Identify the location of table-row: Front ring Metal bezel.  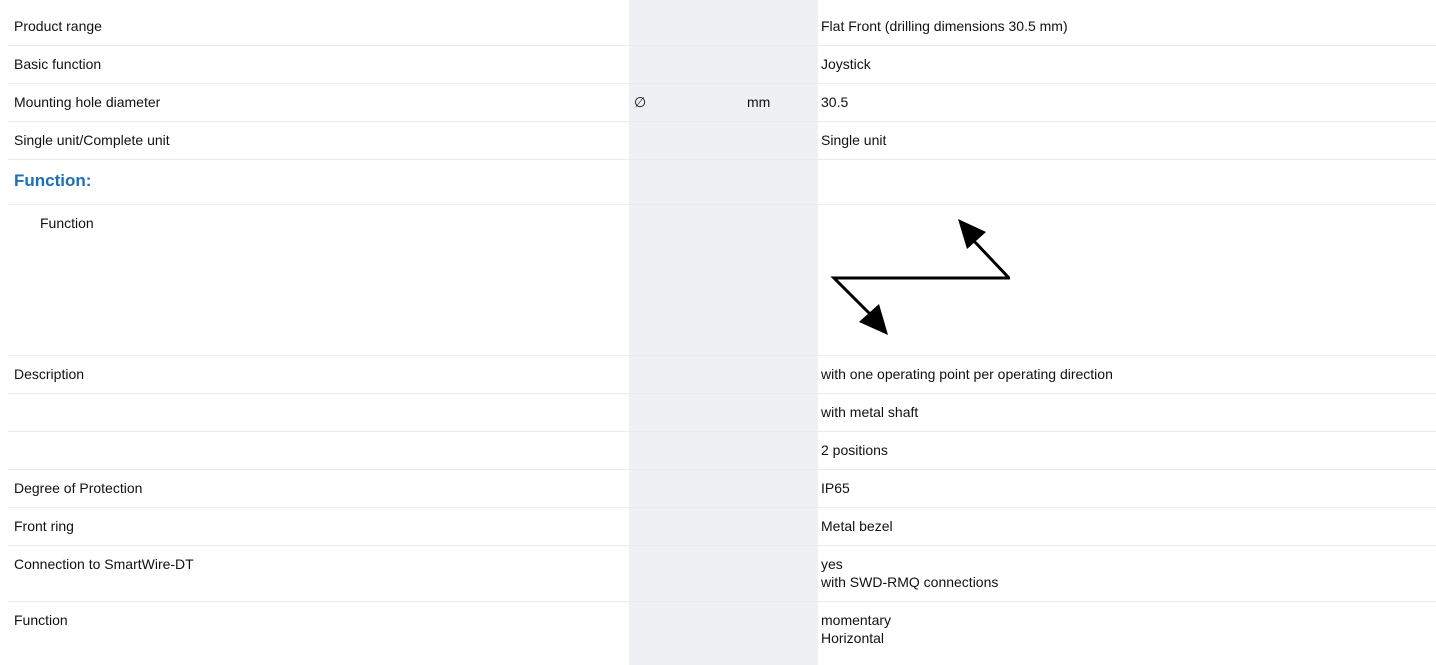
(722, 527).